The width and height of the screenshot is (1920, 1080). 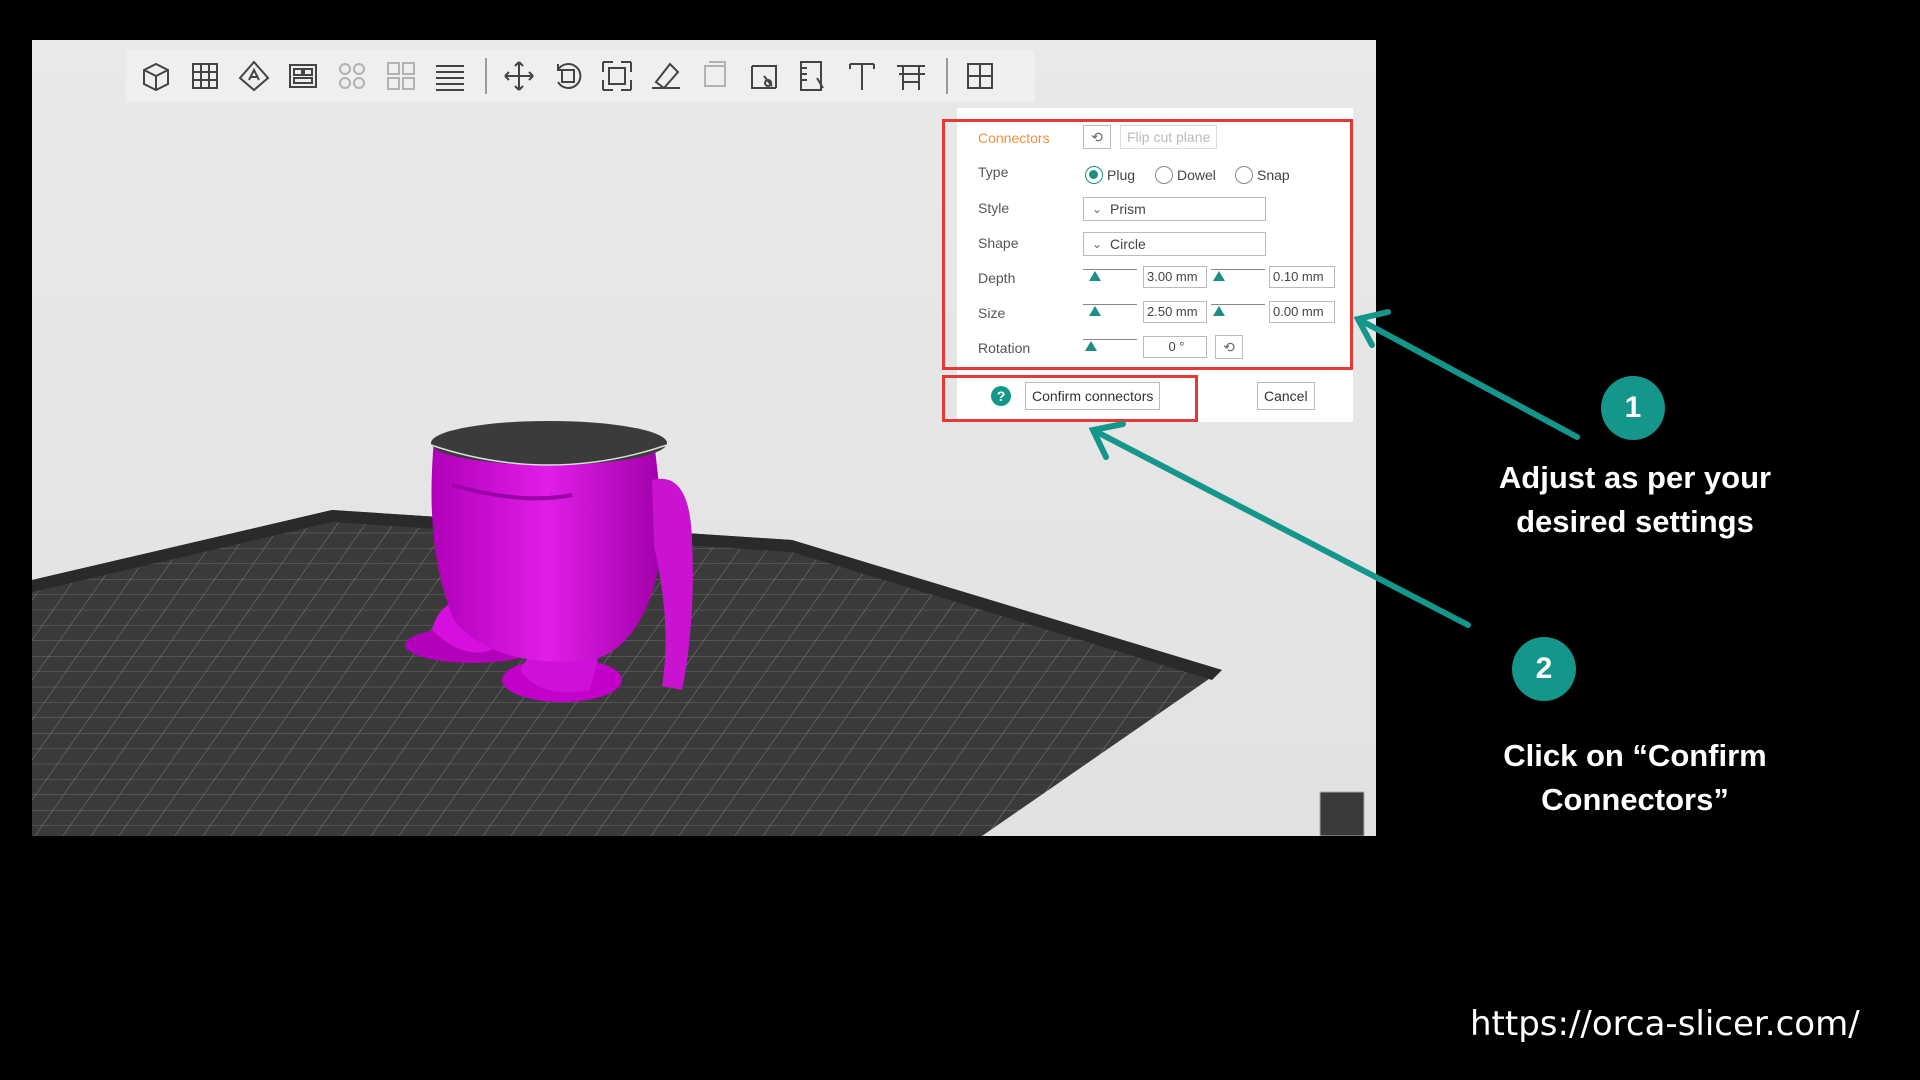 What do you see at coordinates (1544, 669) in the screenshot?
I see `step-2-badge: 2` at bounding box center [1544, 669].